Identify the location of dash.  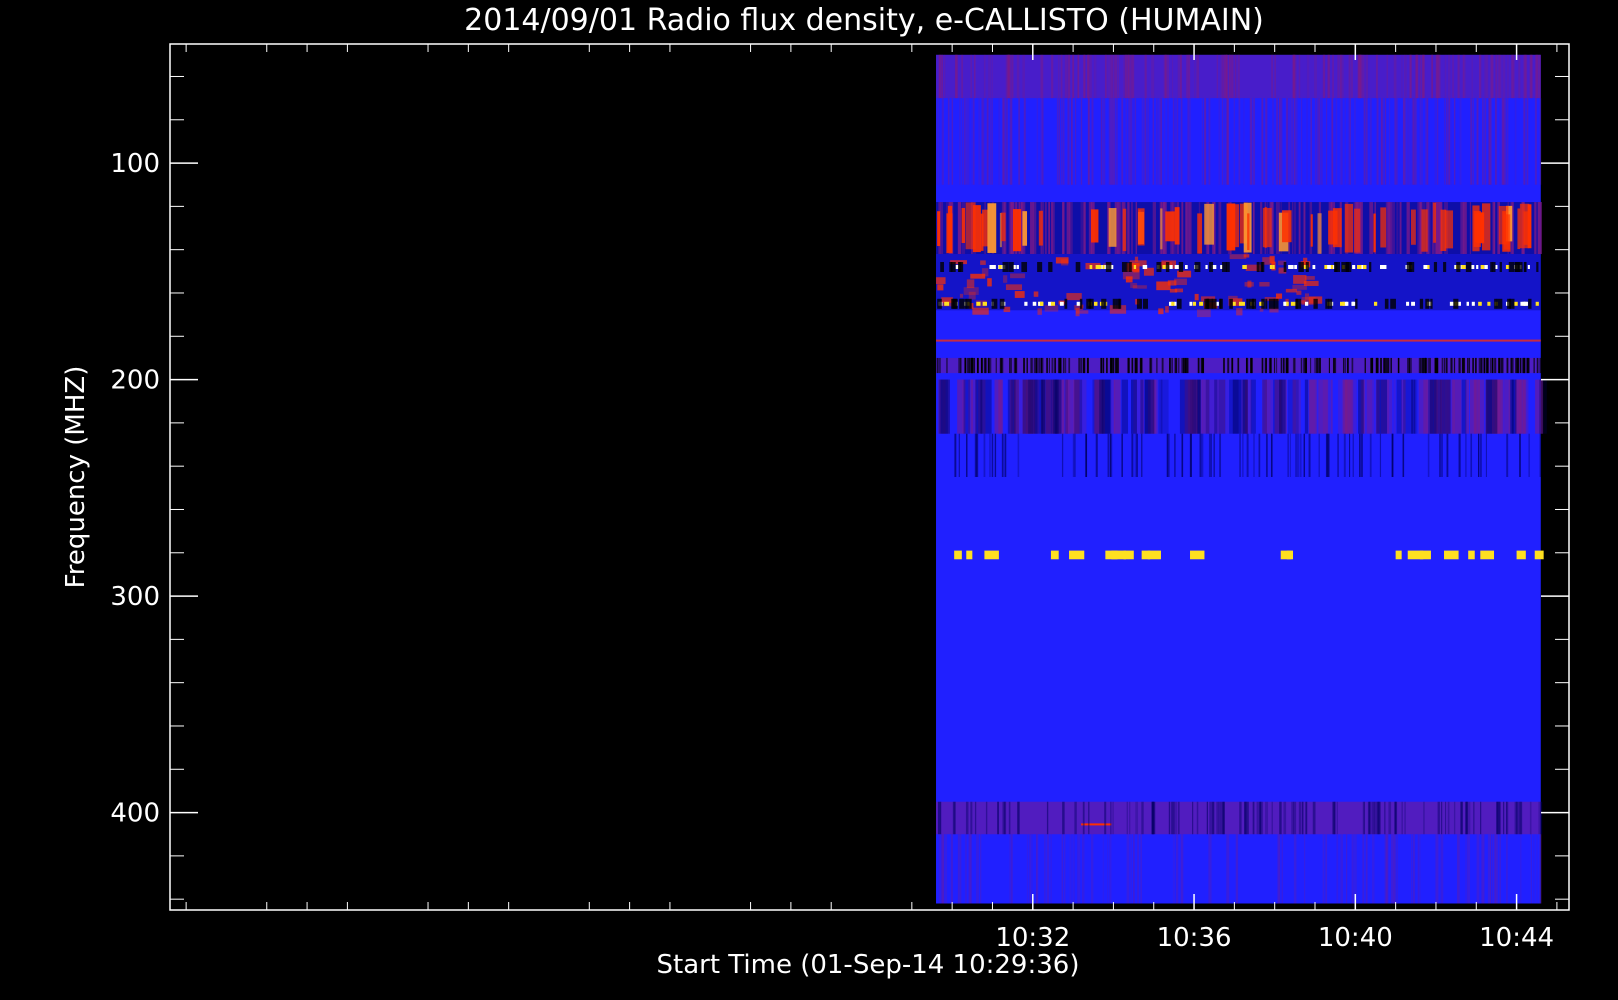
(1521, 555).